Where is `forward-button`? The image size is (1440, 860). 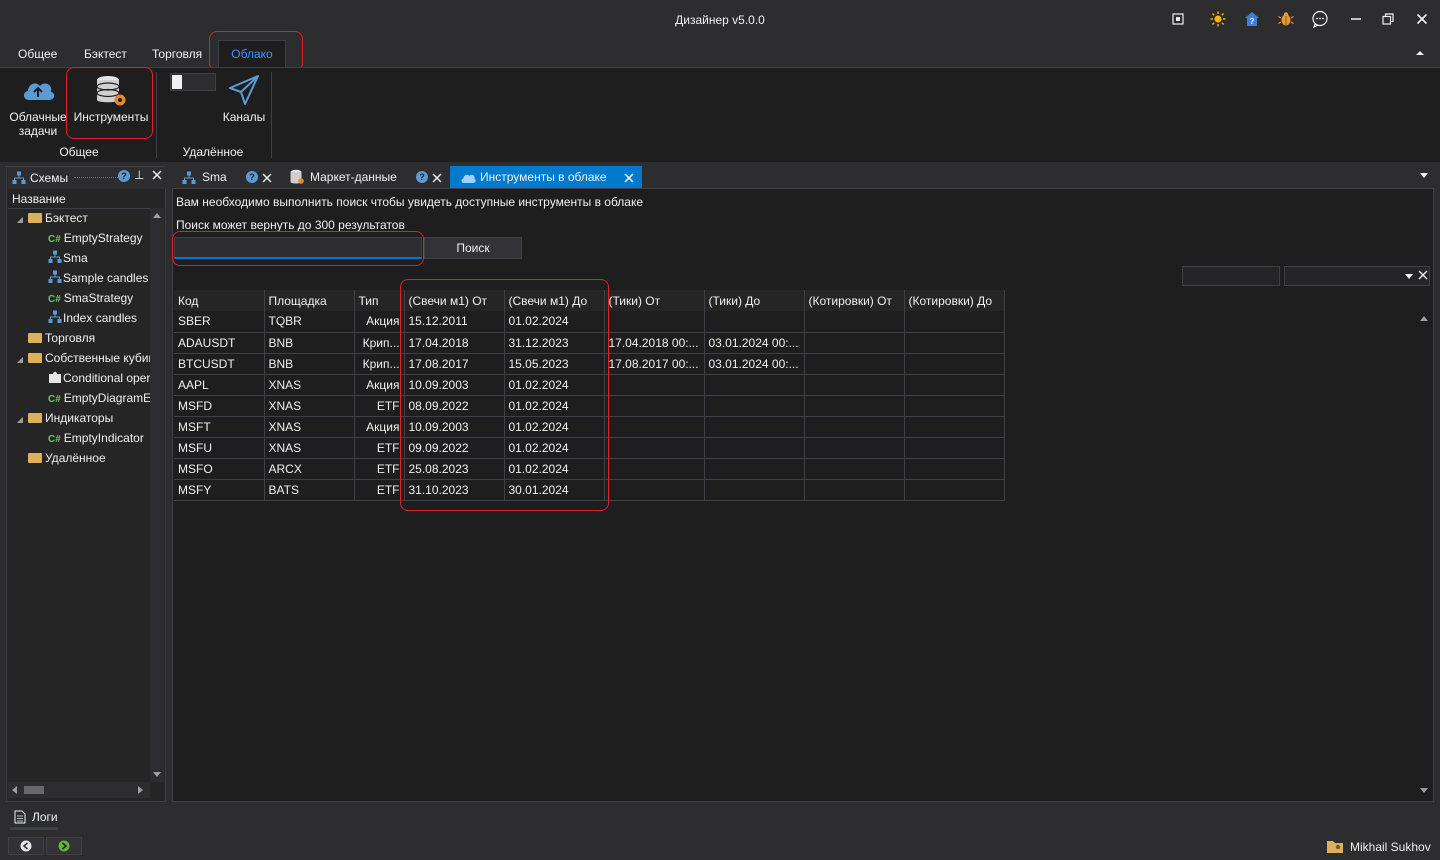
forward-button is located at coordinates (64, 846).